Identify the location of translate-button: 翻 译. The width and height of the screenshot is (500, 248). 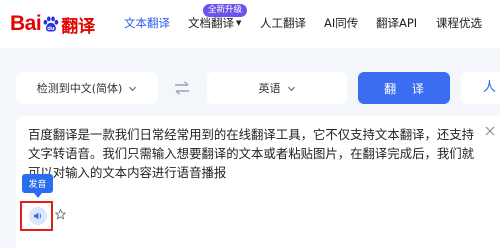
(404, 88).